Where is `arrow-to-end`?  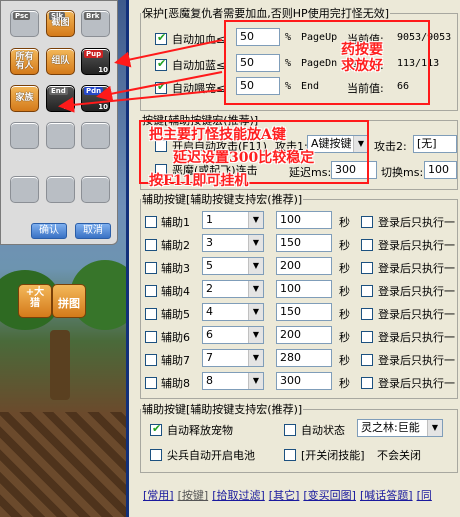
arrow-to-end is located at coordinates (140, 101).